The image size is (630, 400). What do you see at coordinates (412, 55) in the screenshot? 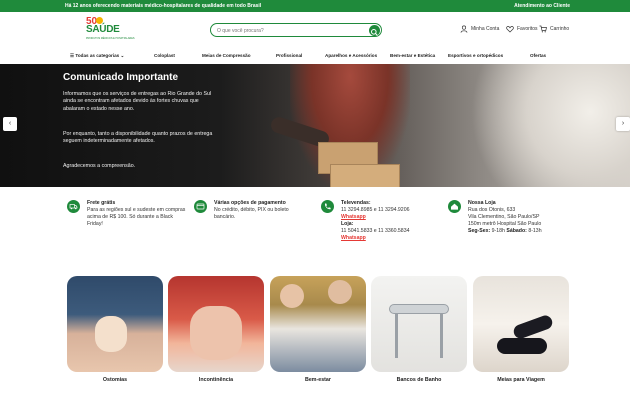
I see `nav-wellness-aesthetics: Bem-estar e Estética` at bounding box center [412, 55].